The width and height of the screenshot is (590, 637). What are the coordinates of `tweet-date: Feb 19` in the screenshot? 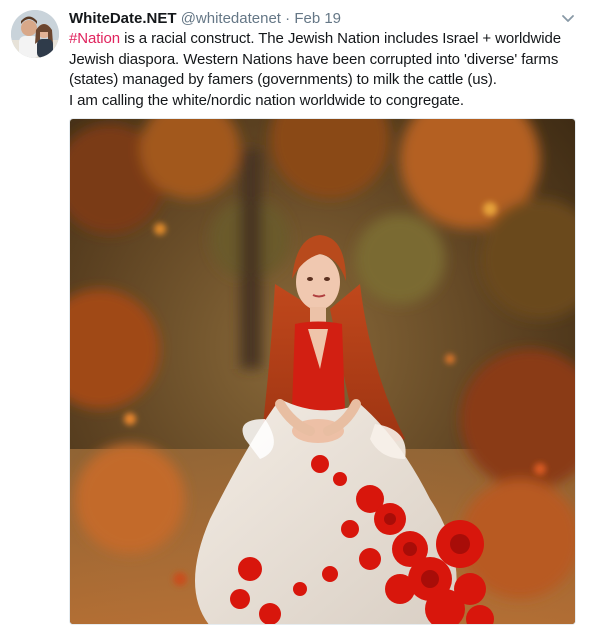 It's located at (317, 18).